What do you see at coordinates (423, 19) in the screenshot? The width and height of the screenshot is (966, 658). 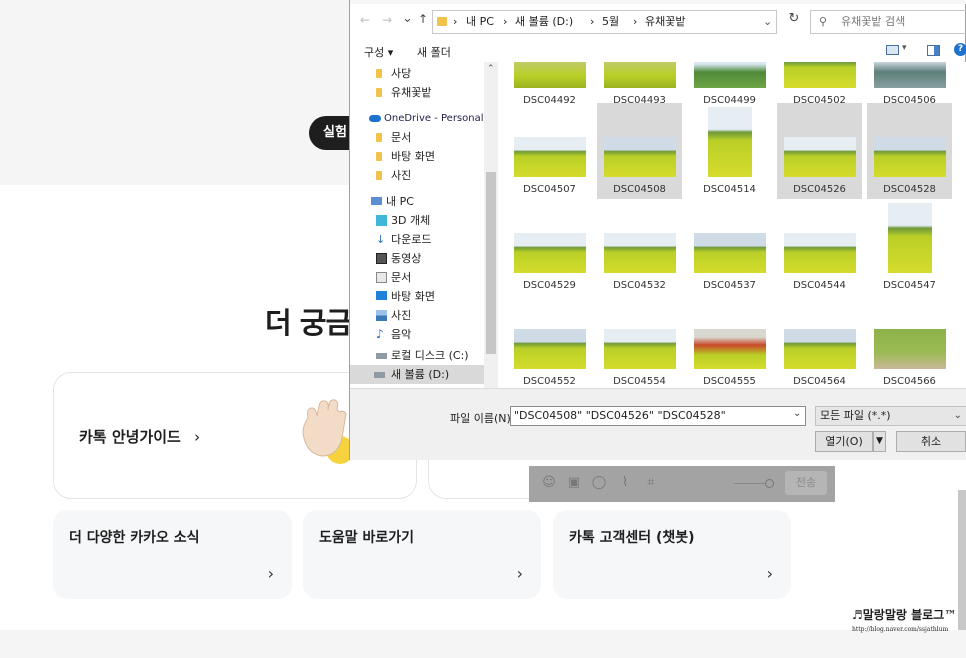 I see `up-arrow-icon: ↑` at bounding box center [423, 19].